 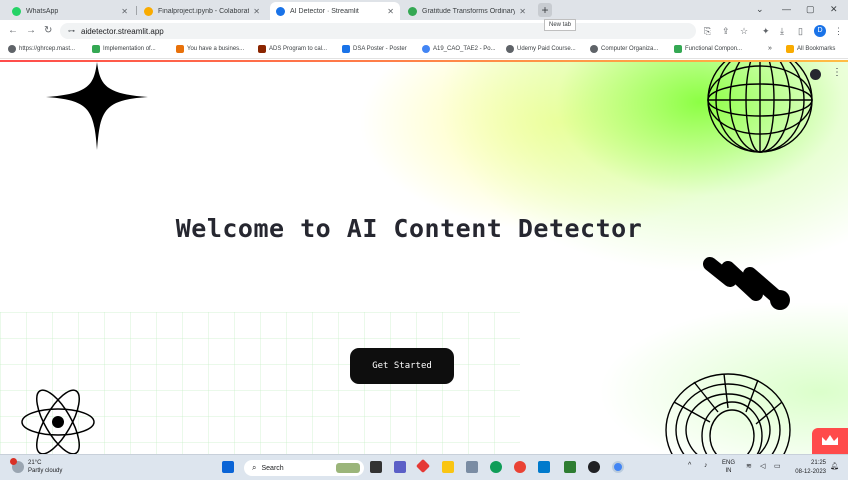 I want to click on system-clock: 21:25 08-12-2023, so click(x=808, y=468).